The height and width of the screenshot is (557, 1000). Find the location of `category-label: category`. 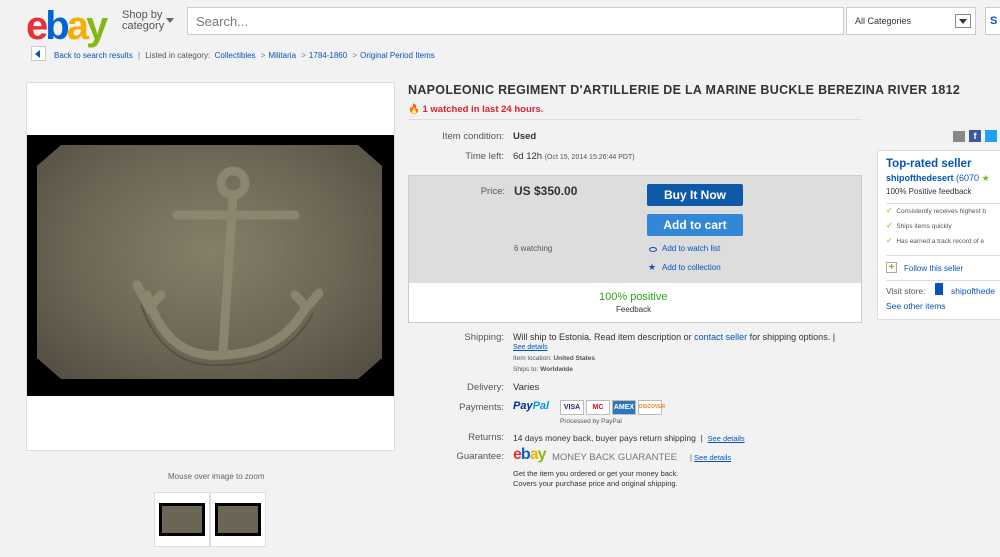

category-label: category is located at coordinates (143, 26).